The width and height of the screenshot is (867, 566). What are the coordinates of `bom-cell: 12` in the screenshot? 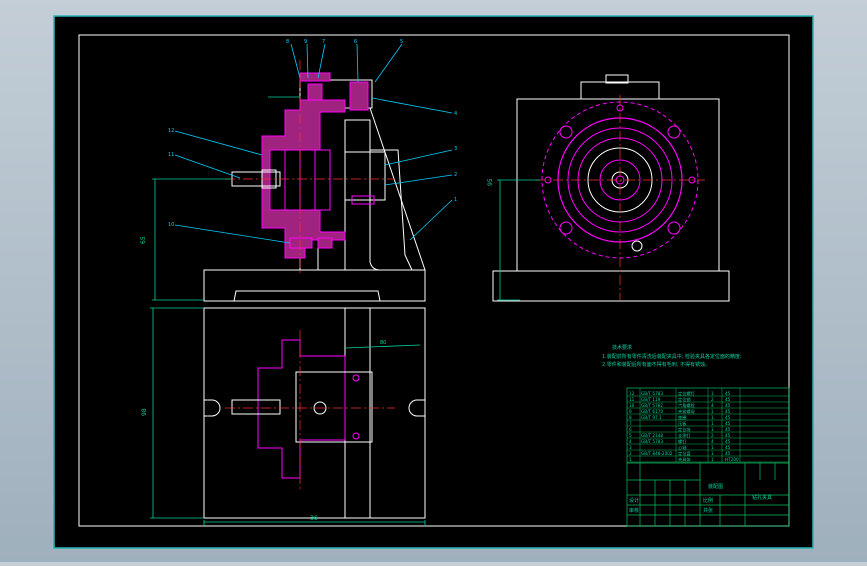 It's located at (632, 393).